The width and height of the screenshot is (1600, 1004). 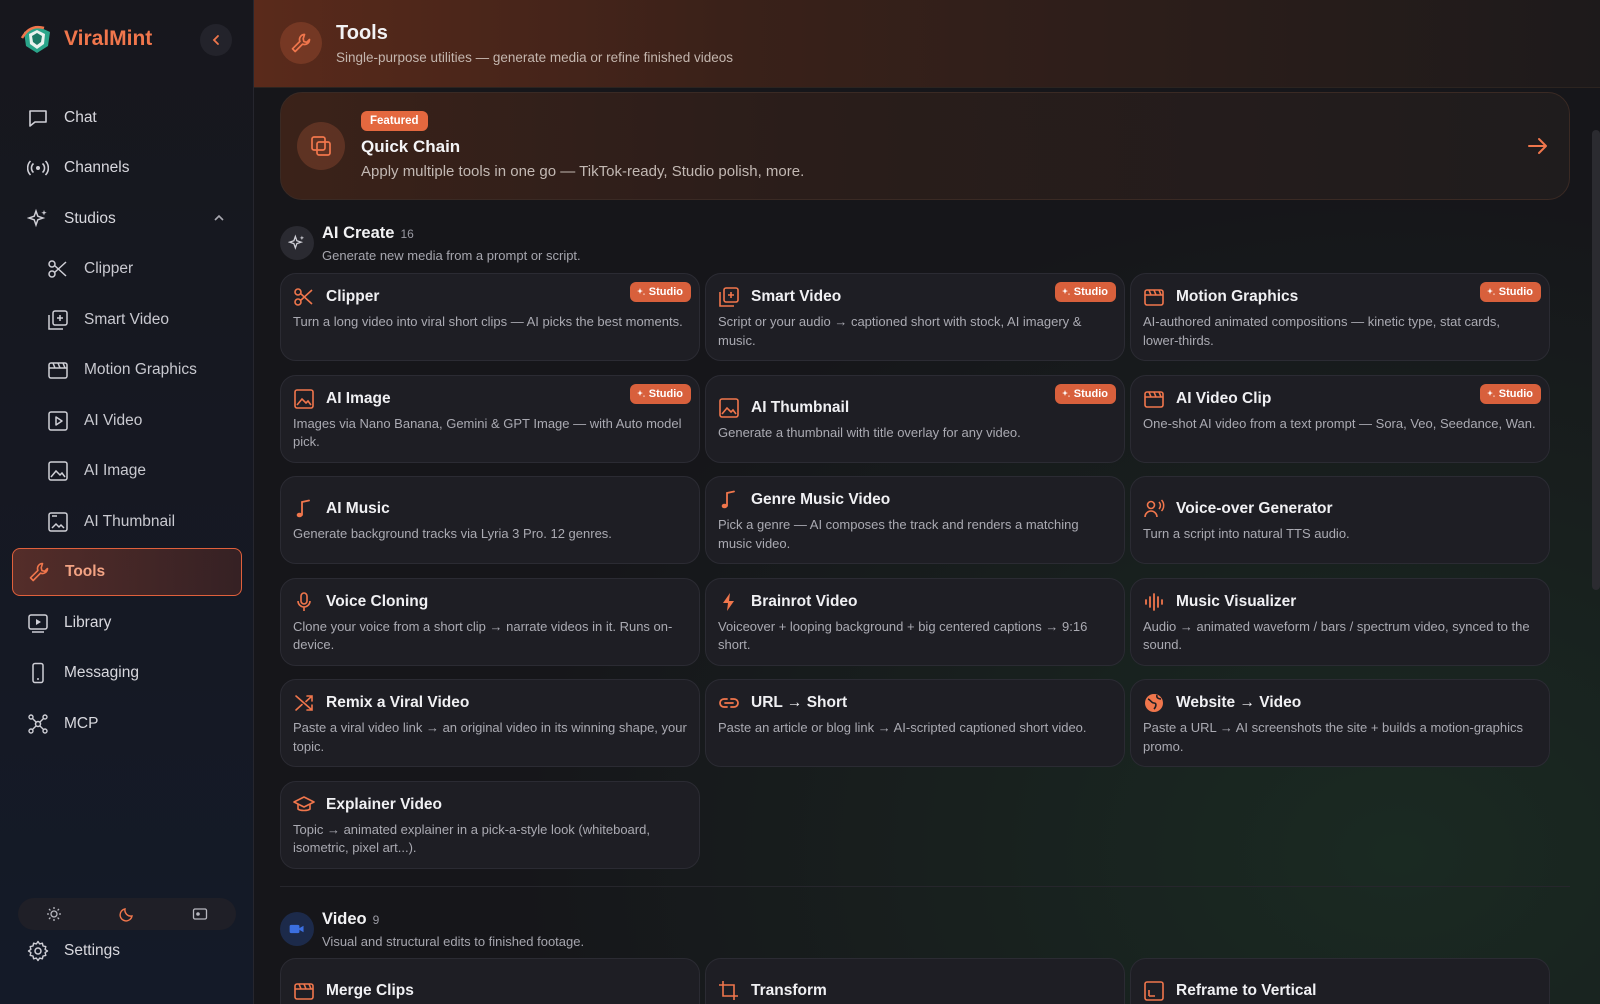 I want to click on tool-card-title: Voice Cloning, so click(x=377, y=601).